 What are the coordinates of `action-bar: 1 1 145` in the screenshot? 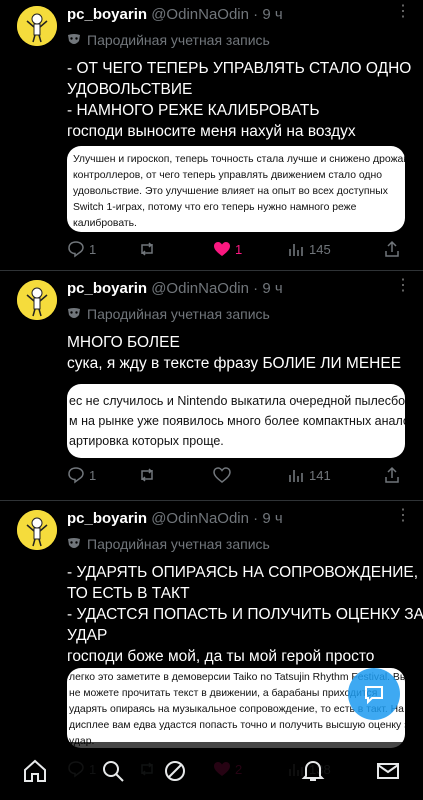 It's located at (237, 250).